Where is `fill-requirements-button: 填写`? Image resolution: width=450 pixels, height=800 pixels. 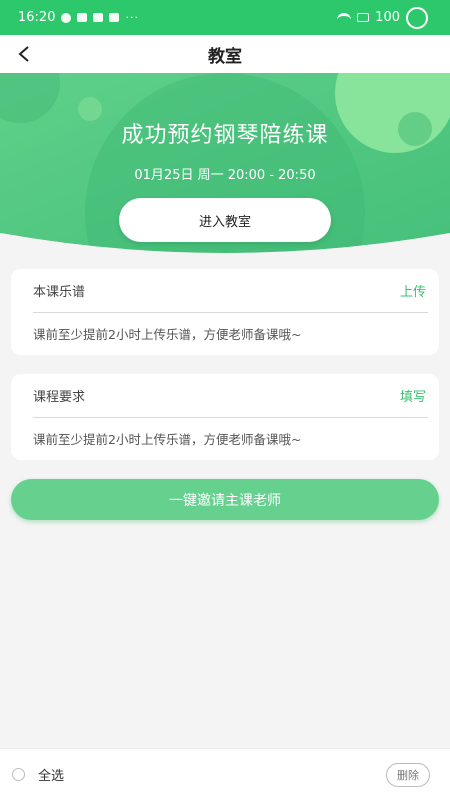 fill-requirements-button: 填写 is located at coordinates (414, 395).